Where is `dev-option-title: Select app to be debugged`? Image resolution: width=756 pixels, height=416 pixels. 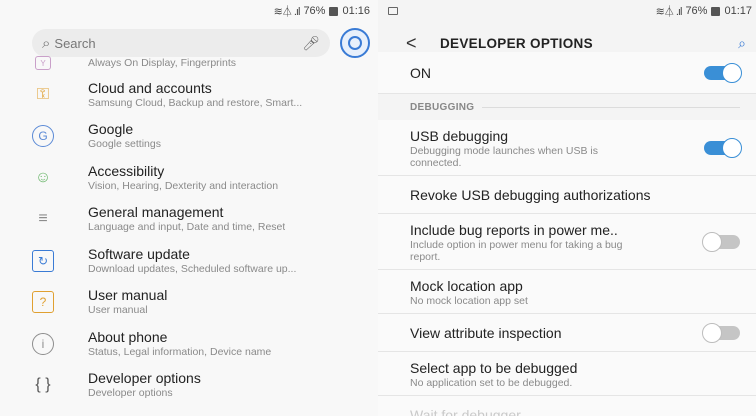
dev-option-title: Select app to be debugged is located at coordinates (494, 367).